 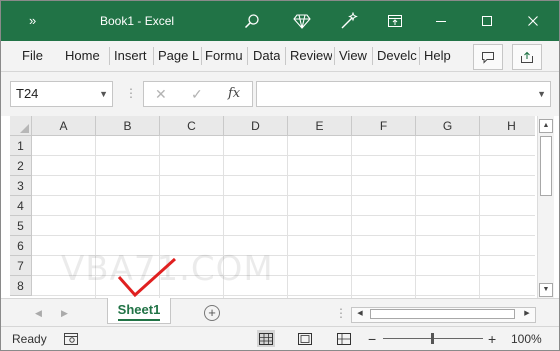 What do you see at coordinates (397, 56) in the screenshot?
I see `tab-developer: Develc` at bounding box center [397, 56].